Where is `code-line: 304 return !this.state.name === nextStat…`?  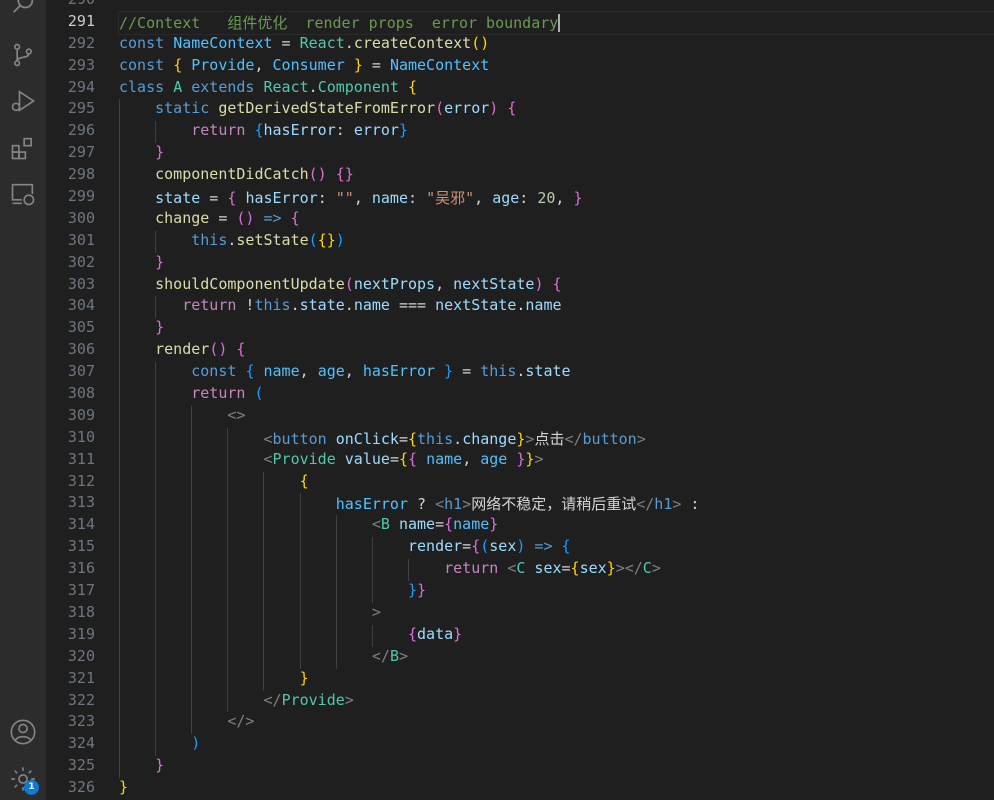
code-line: 304 return !this.state.name === nextStat… is located at coordinates (520, 307).